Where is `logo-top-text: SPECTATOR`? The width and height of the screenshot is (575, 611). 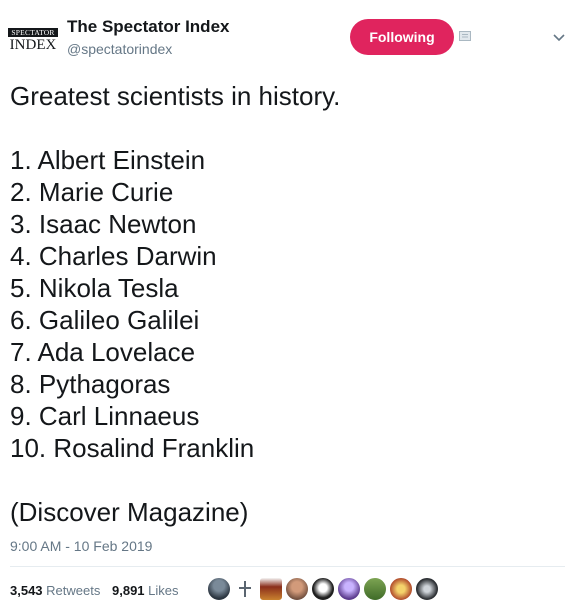
logo-top-text: SPECTATOR is located at coordinates (33, 32).